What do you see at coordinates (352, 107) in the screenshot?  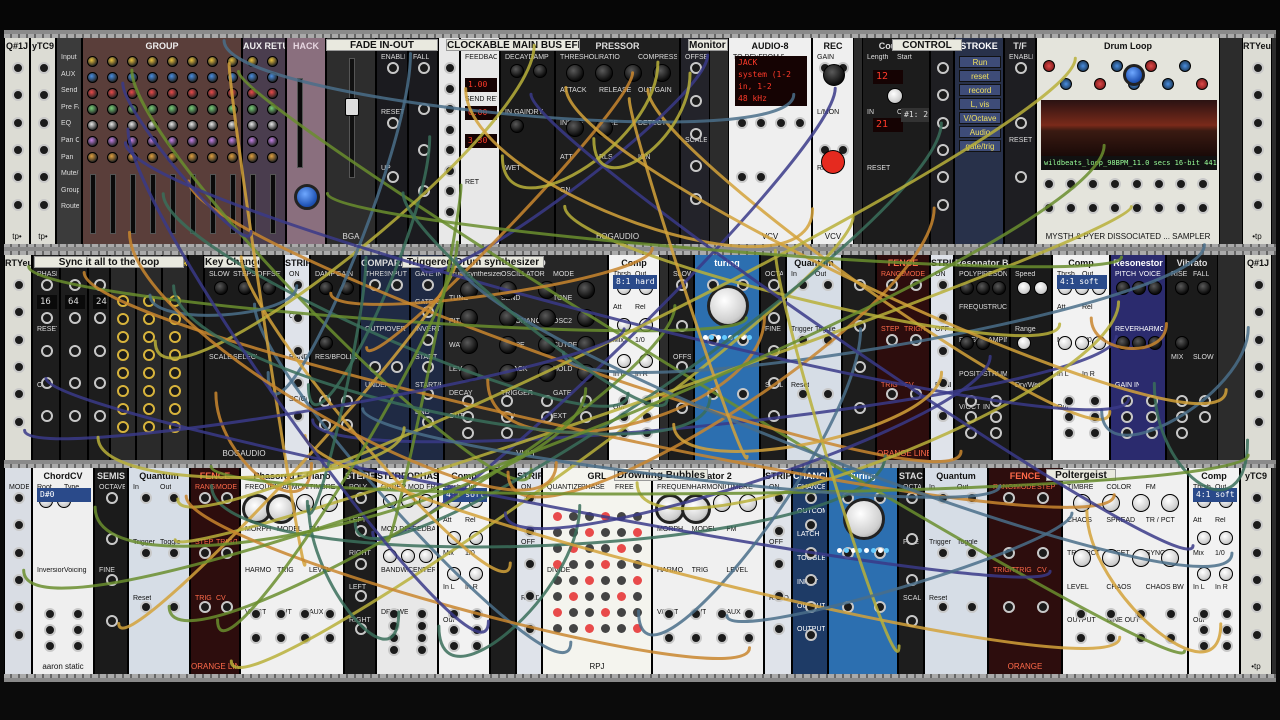 I see `fade-fader-handle` at bounding box center [352, 107].